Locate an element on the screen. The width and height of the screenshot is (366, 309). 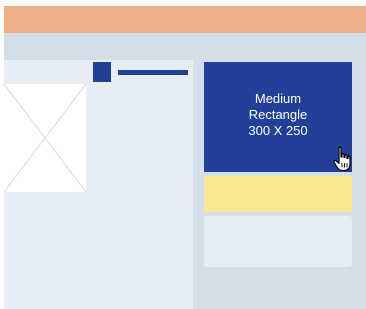
line-marker is located at coordinates (153, 72).